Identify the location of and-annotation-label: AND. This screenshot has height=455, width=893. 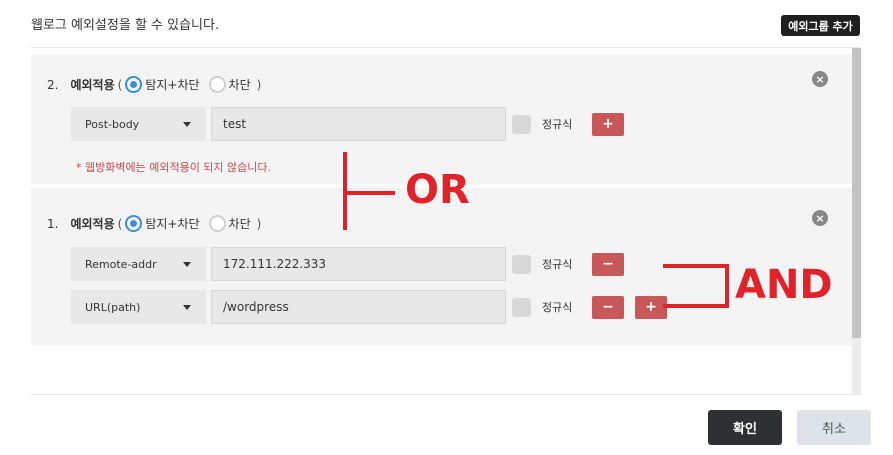
(784, 285).